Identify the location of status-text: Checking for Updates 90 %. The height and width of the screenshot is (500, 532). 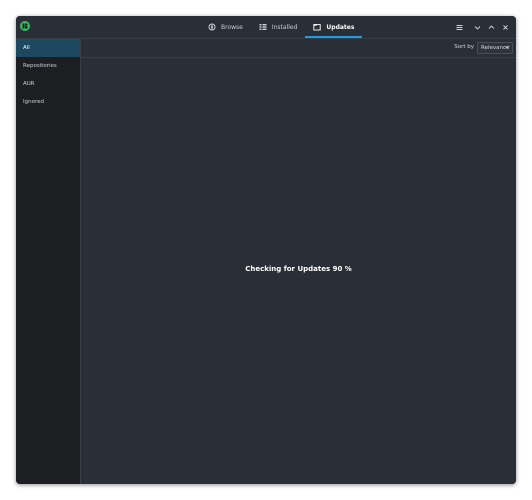
(298, 269).